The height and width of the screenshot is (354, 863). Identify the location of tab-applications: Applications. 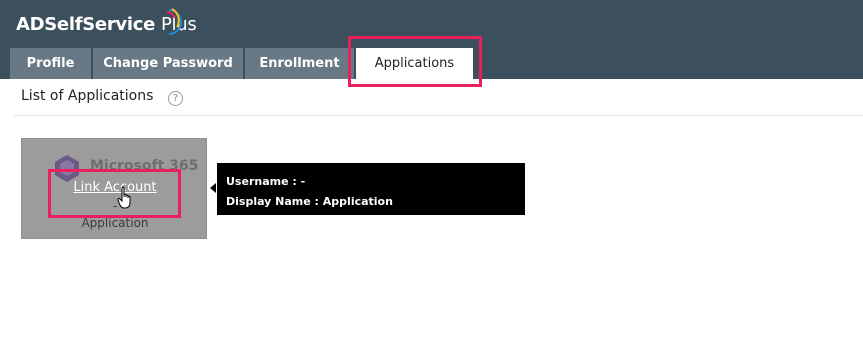
(414, 63).